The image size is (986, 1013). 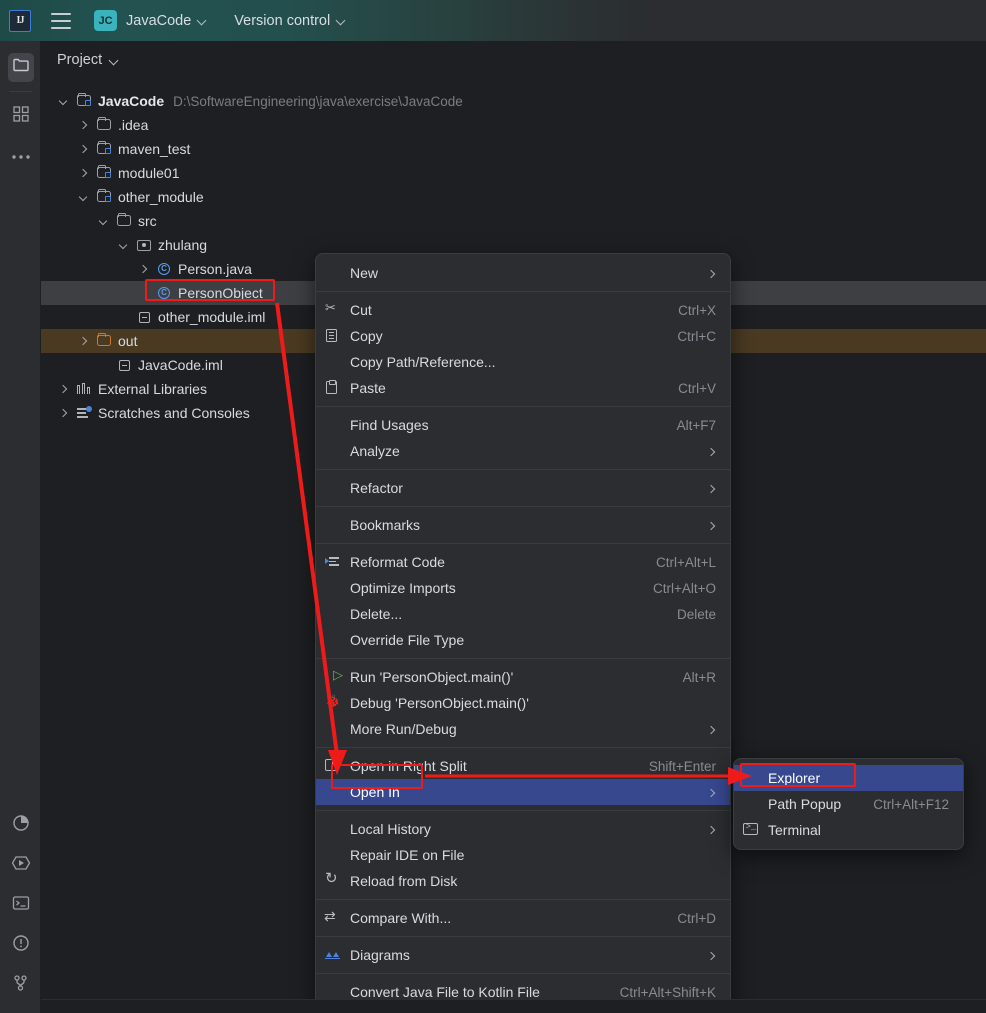 What do you see at coordinates (152, 389) in the screenshot?
I see `tree-row-label: External Libraries` at bounding box center [152, 389].